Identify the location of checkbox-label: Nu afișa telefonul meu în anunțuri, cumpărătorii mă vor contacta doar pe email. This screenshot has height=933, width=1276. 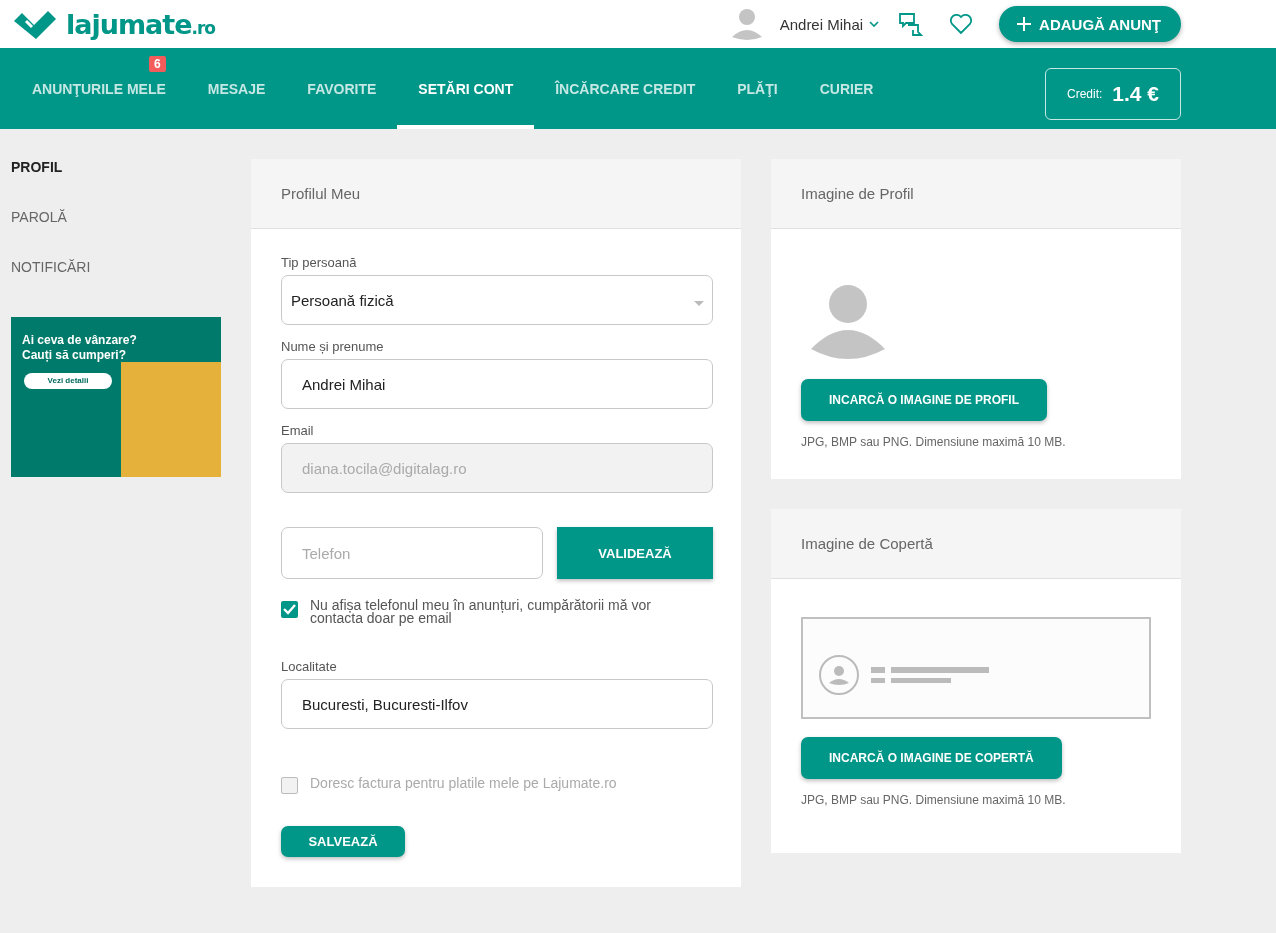
(481, 612).